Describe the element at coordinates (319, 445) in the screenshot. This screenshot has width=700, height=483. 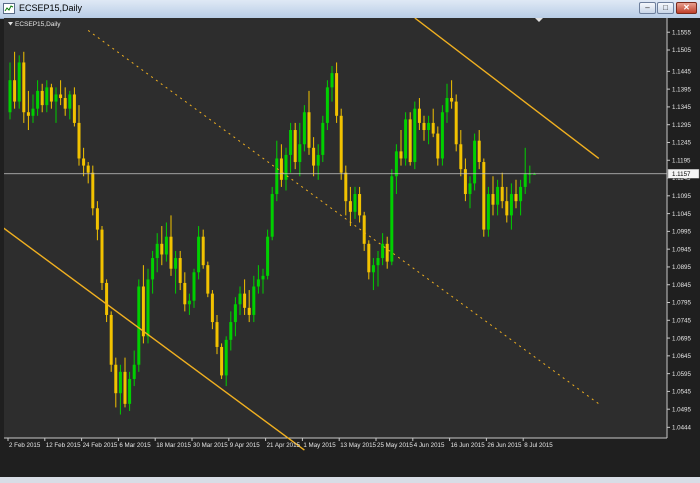
I see `date-tick-label: 1 May 2015` at that location.